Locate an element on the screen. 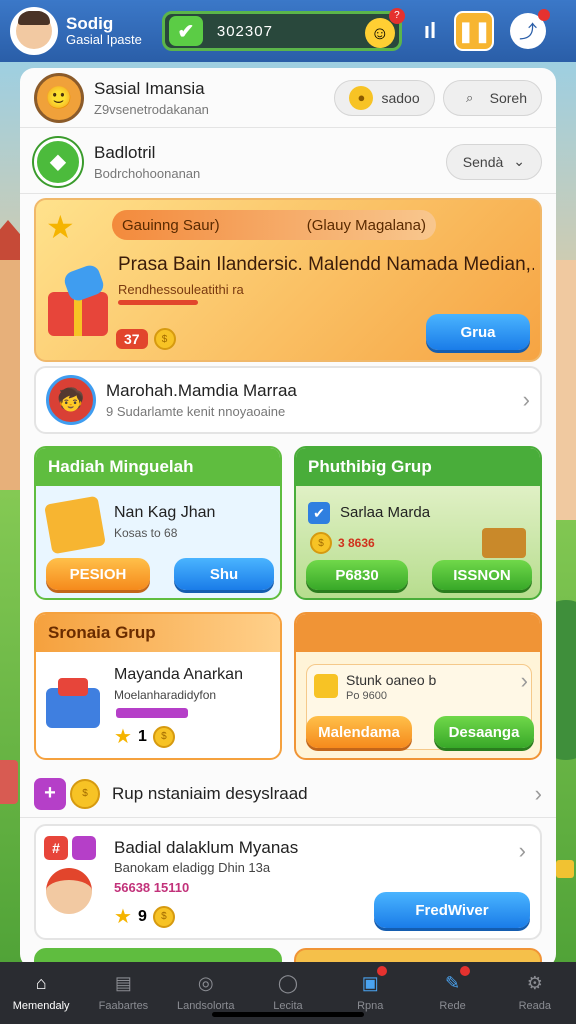 The width and height of the screenshot is (576, 1024). member-avatar: 🧒 is located at coordinates (71, 400).